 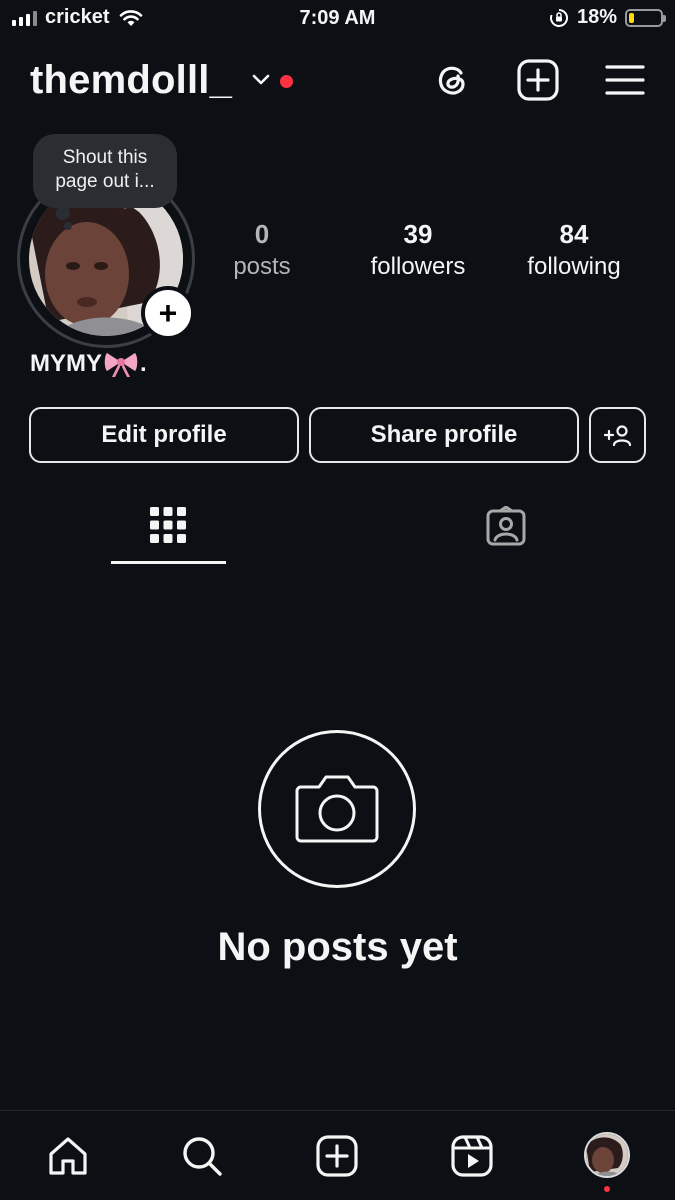 I want to click on menu-icon, so click(x=625, y=80).